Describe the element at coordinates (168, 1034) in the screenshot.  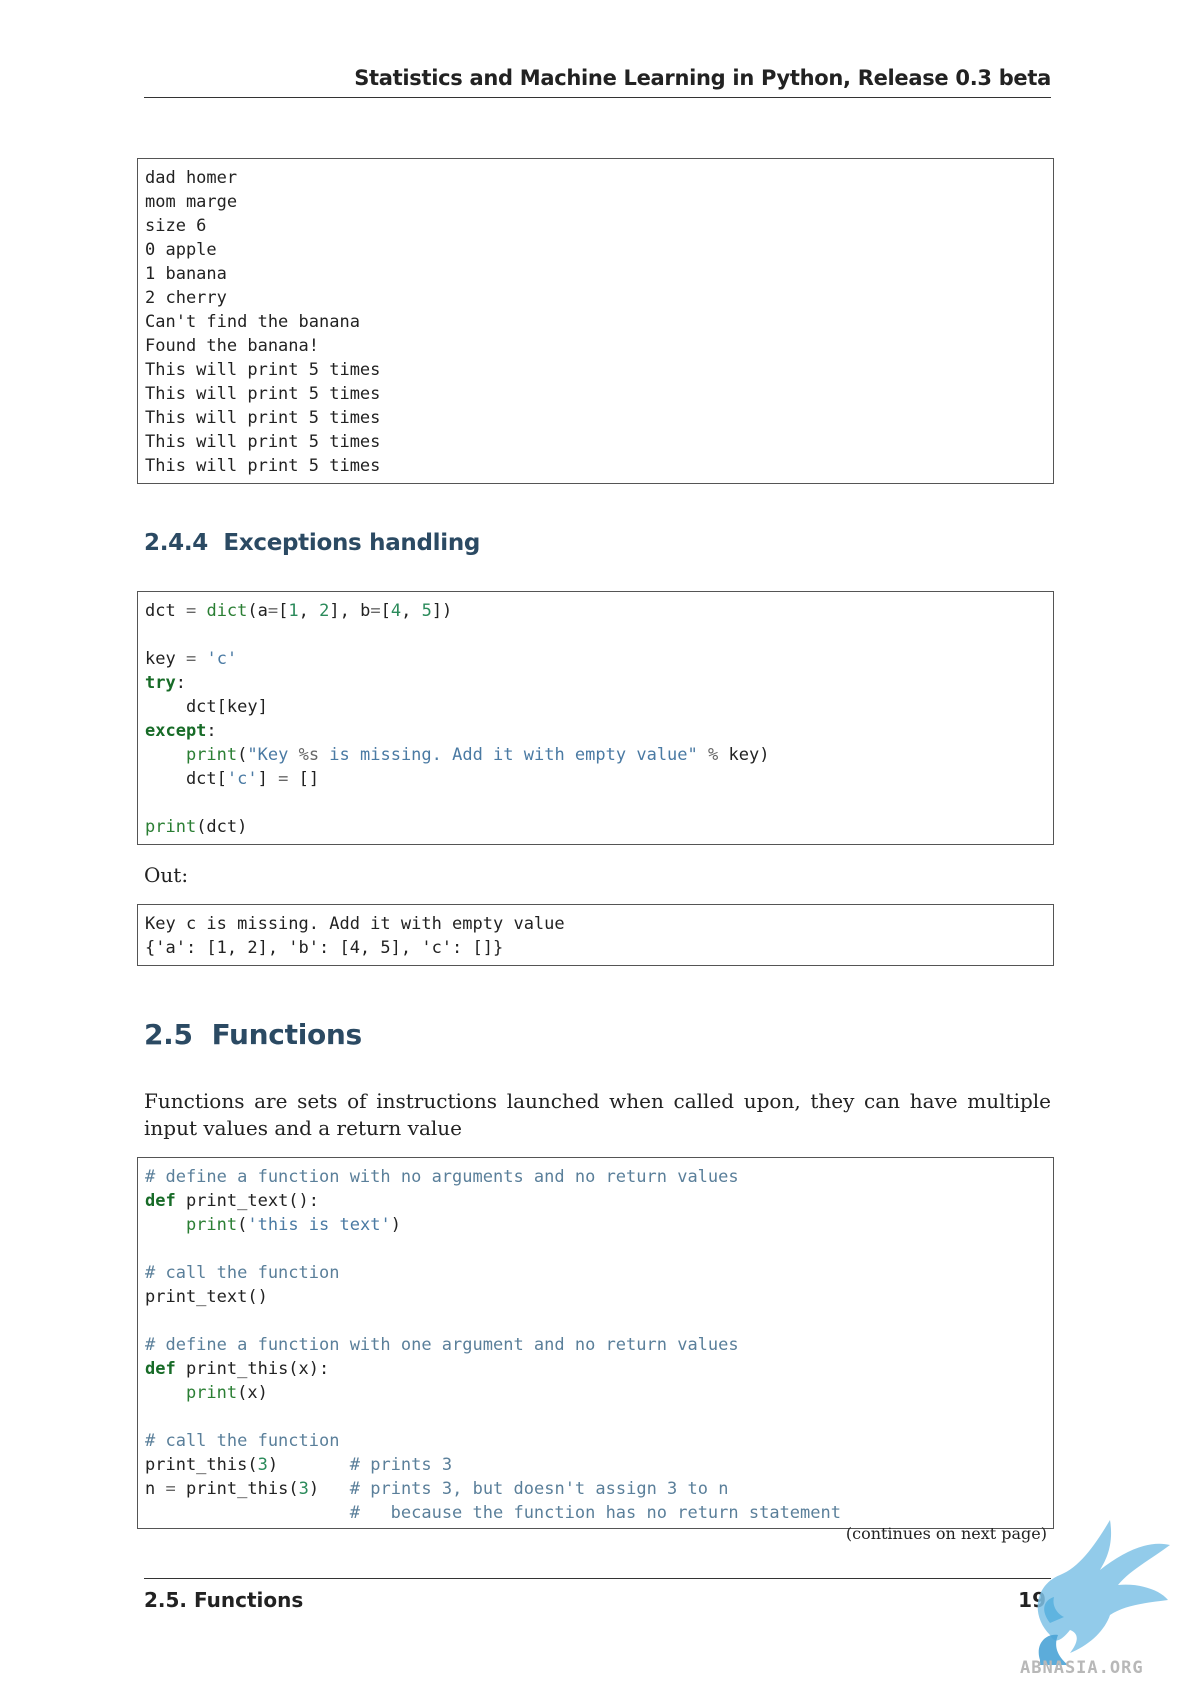
I see `section-number: 2.5` at that location.